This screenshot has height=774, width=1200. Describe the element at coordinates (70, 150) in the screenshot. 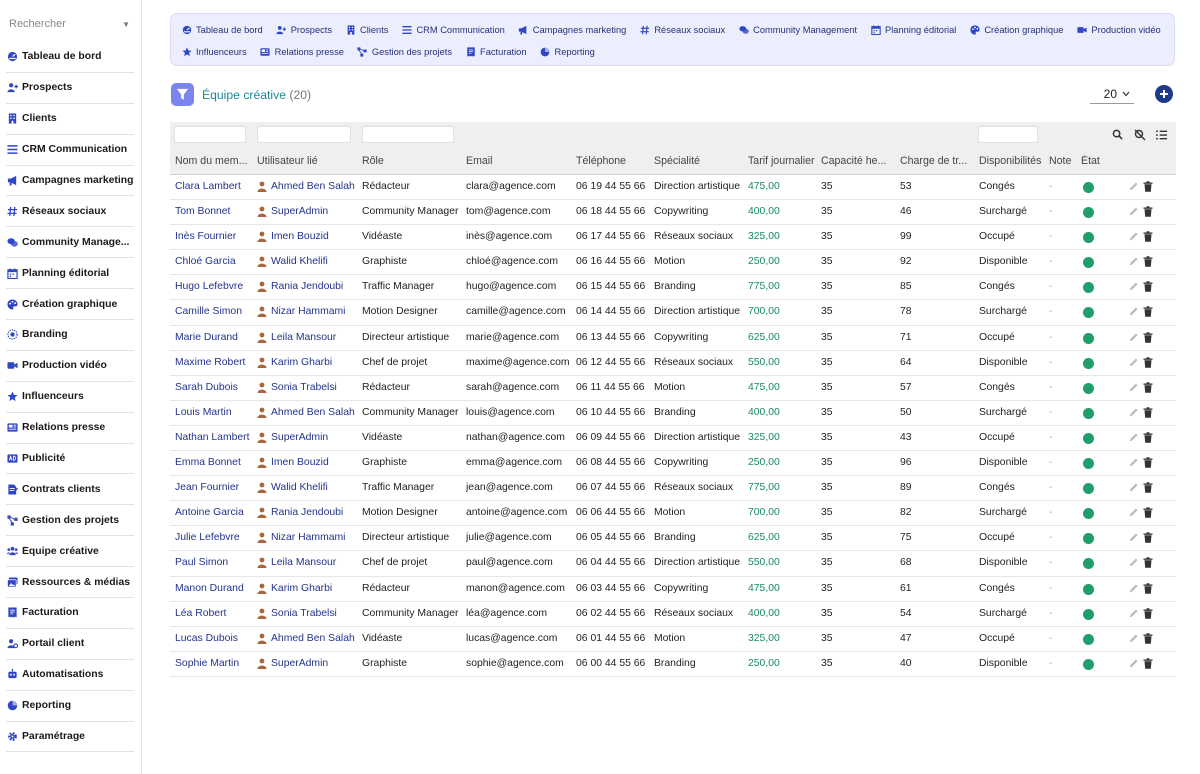

I see `sidebar-item-3: CRM Communication` at that location.